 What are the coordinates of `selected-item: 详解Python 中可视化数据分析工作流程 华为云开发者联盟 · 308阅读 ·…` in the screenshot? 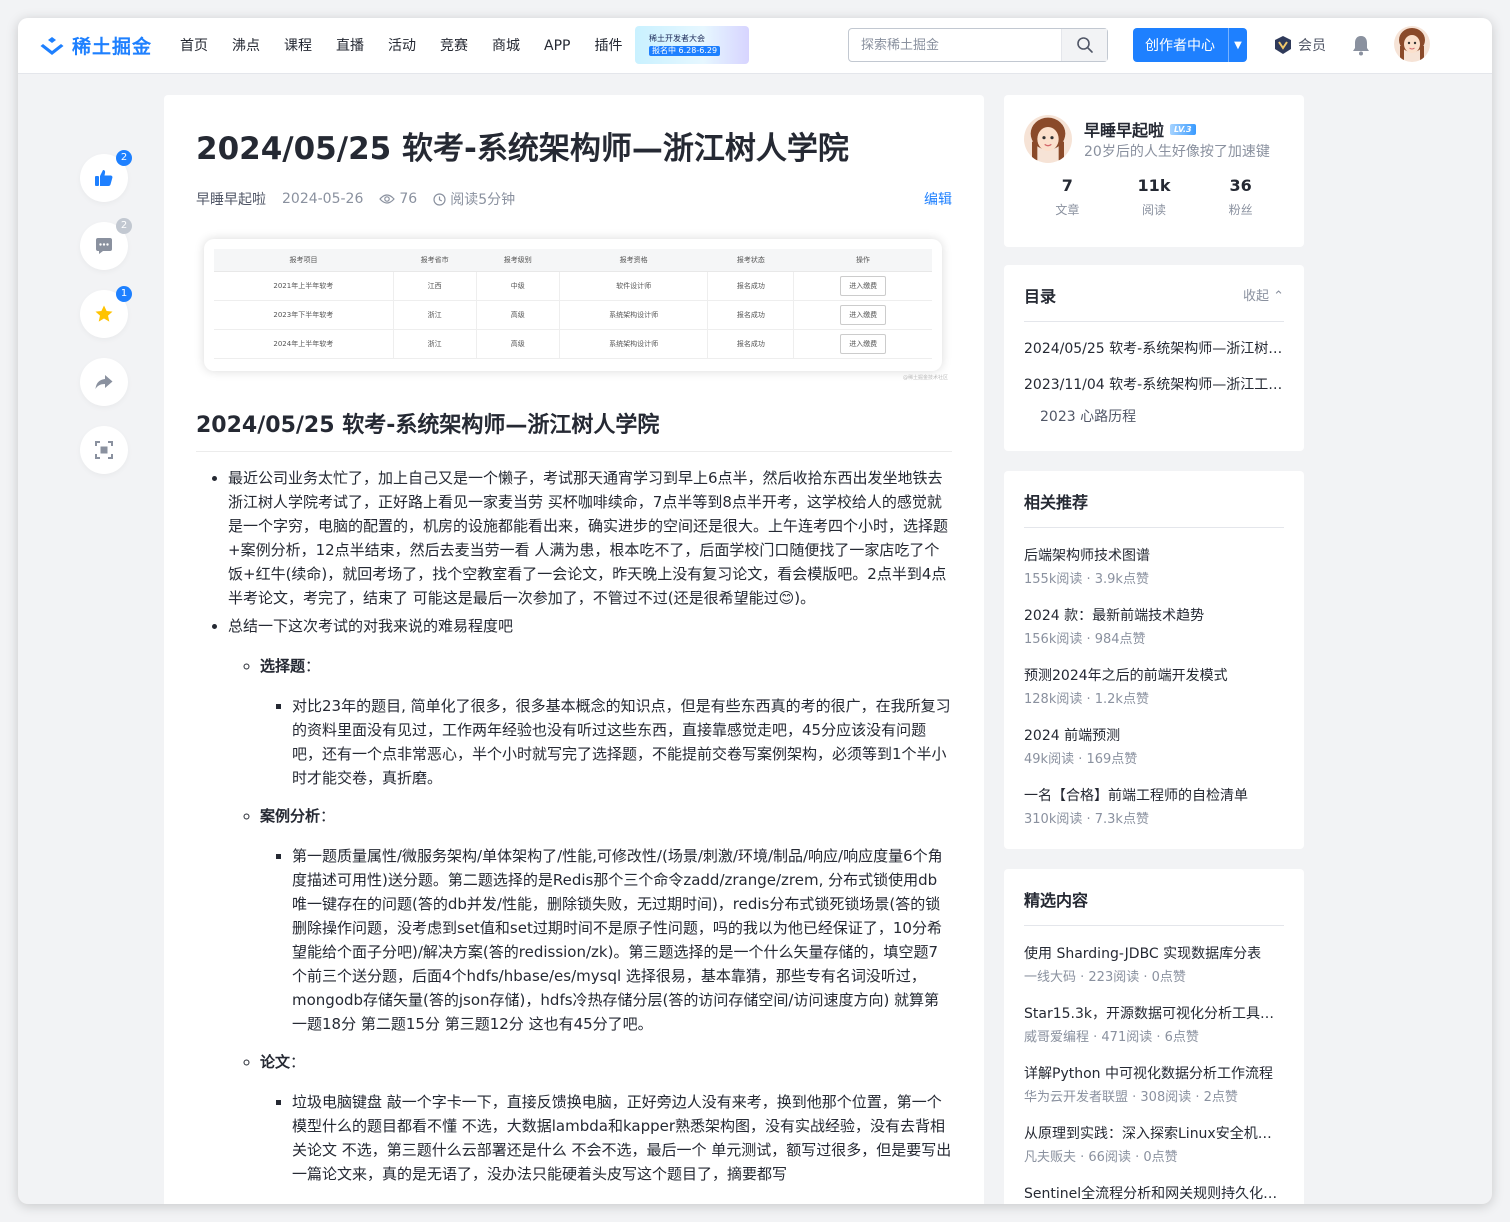 It's located at (1154, 1085).